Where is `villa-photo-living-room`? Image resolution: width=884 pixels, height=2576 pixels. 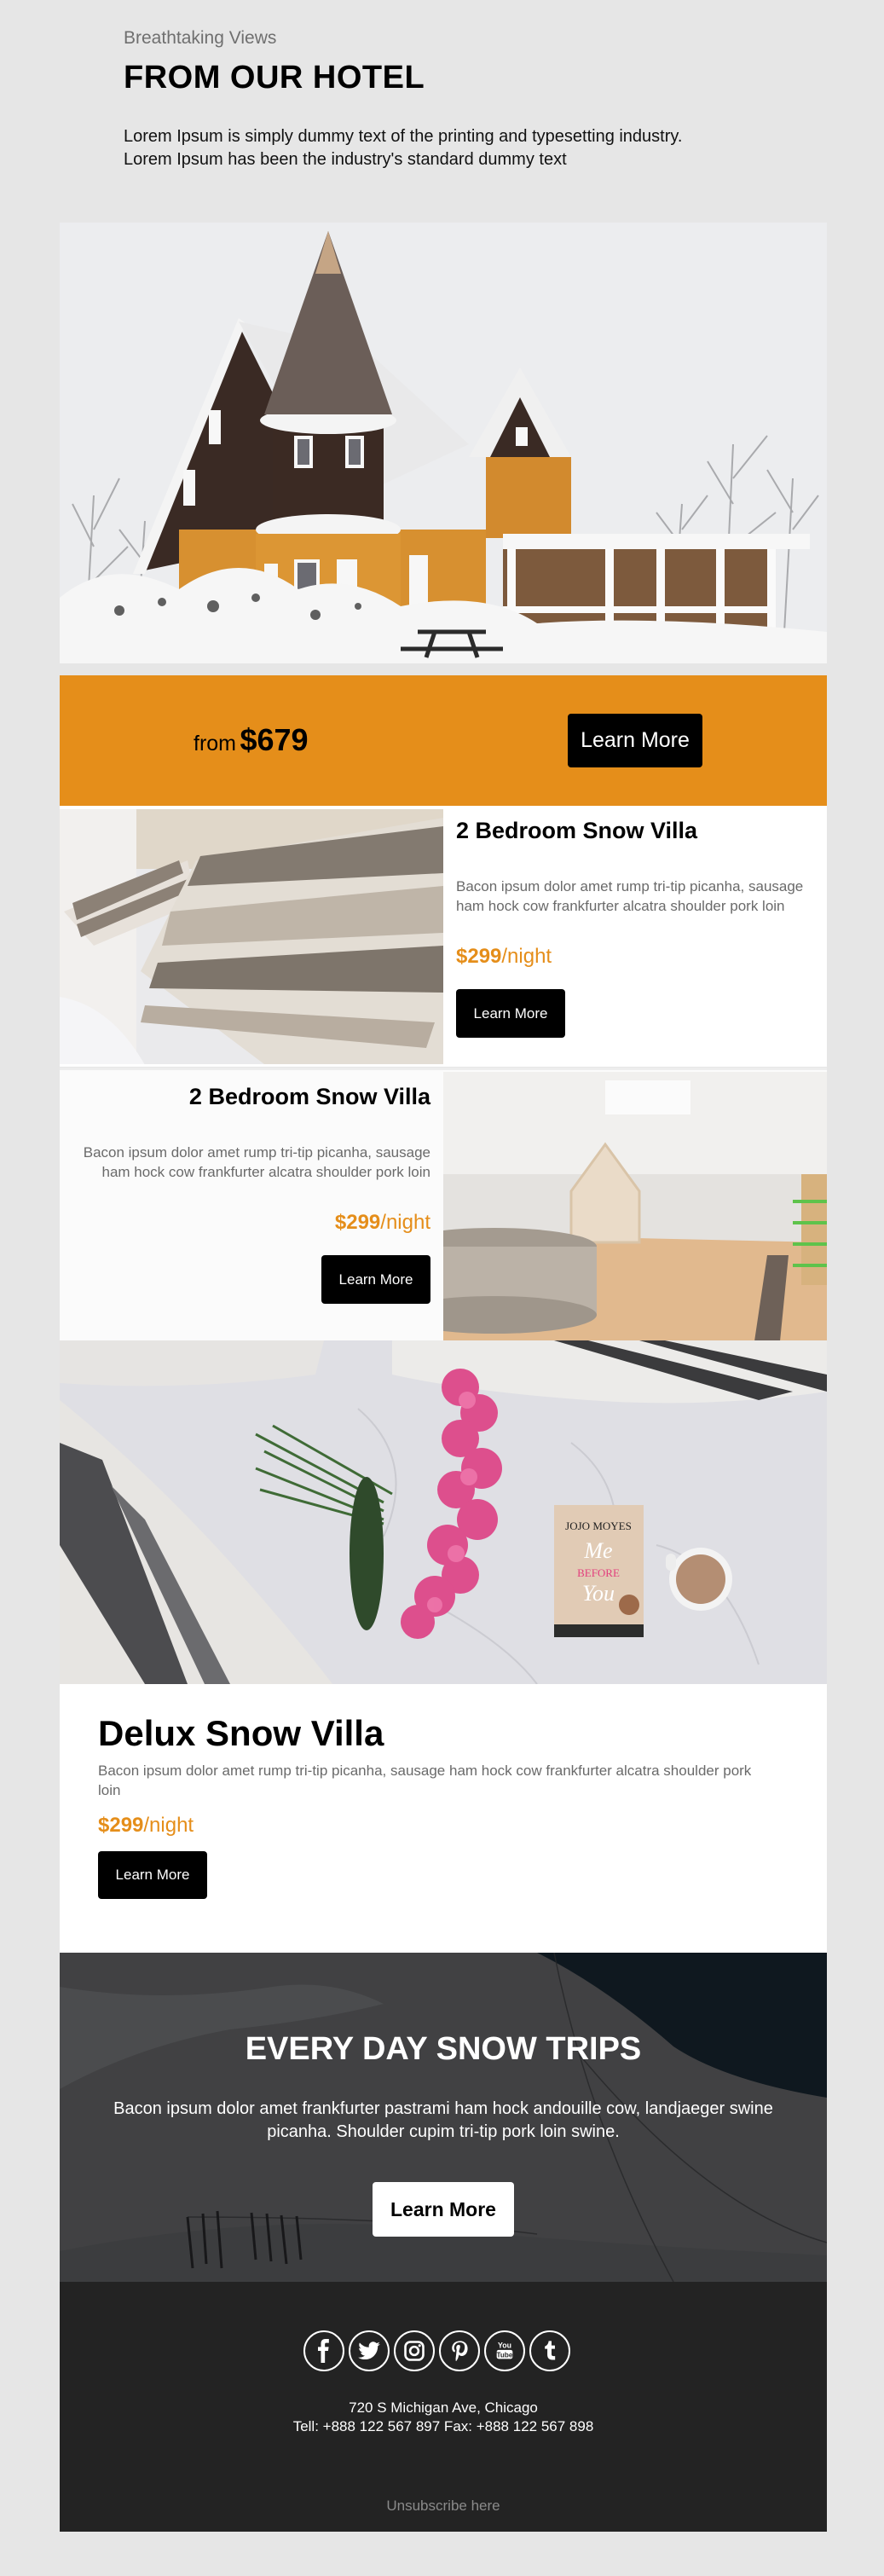 villa-photo-living-room is located at coordinates (635, 1207).